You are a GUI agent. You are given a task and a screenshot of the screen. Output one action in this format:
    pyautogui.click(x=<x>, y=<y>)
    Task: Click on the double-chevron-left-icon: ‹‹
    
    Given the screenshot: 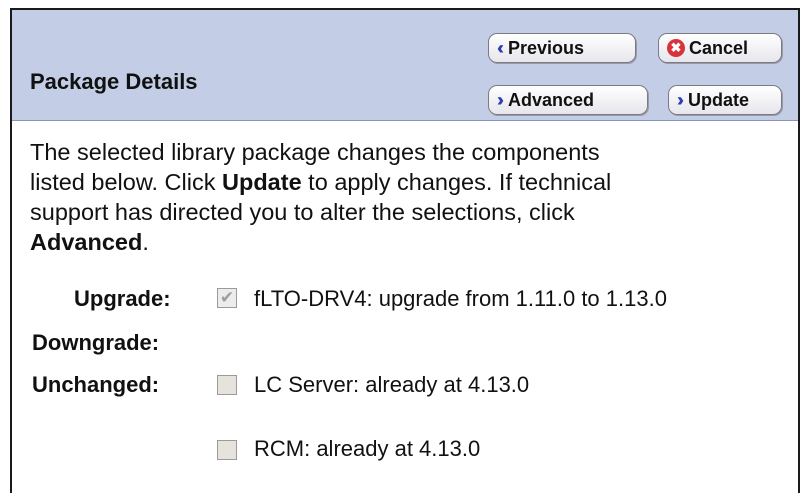 What is the action you would take?
    pyautogui.click(x=500, y=48)
    